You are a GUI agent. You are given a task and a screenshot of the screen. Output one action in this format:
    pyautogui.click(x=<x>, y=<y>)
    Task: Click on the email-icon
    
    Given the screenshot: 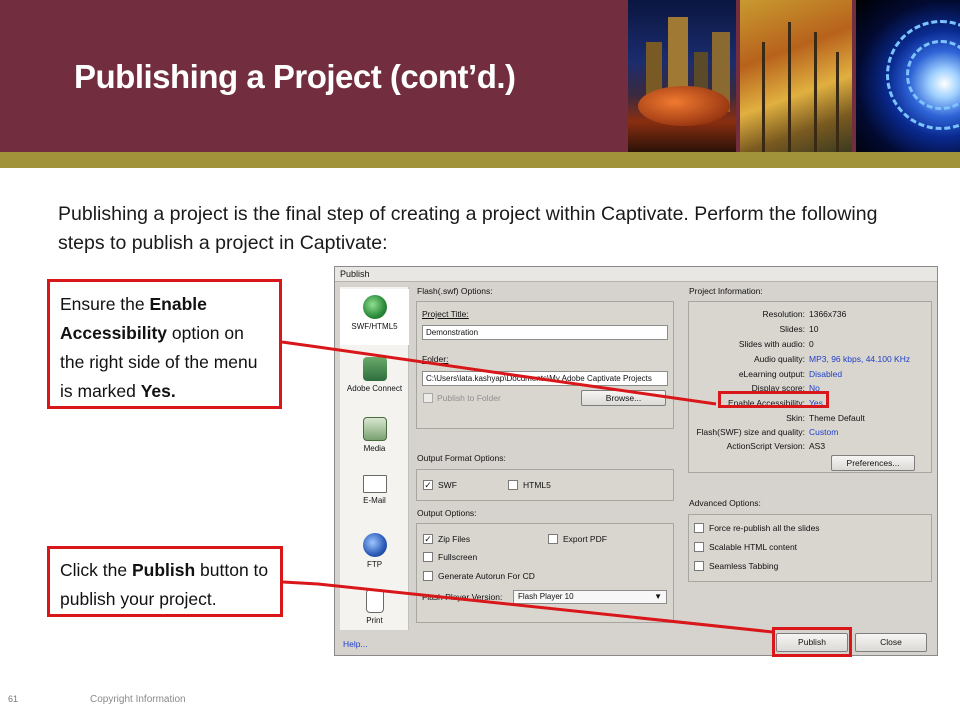 What is the action you would take?
    pyautogui.click(x=374, y=484)
    